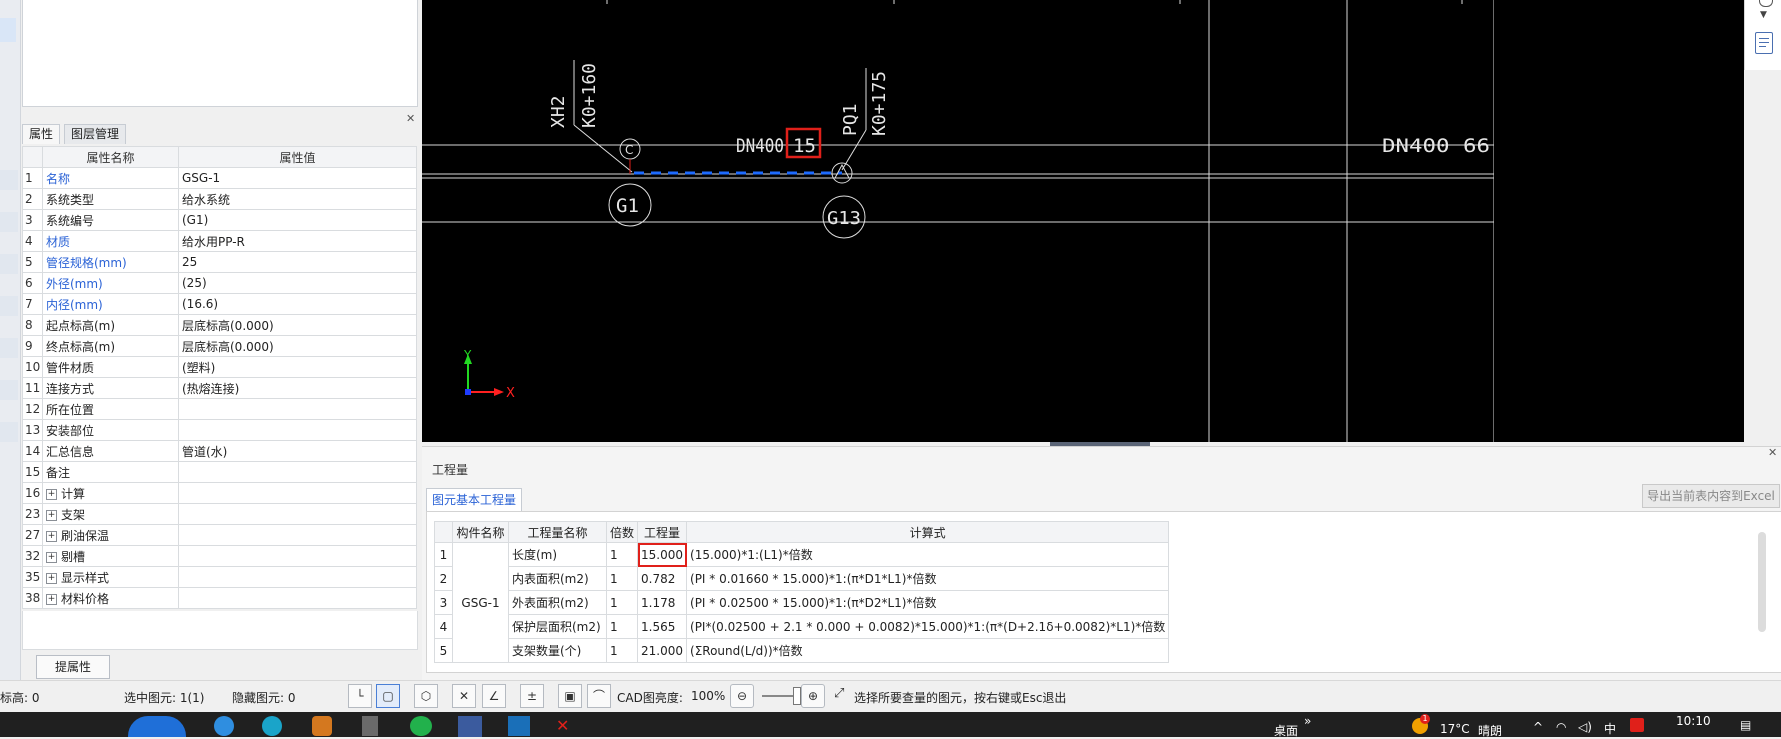 This screenshot has width=1781, height=739. What do you see at coordinates (1286, 730) in the screenshot?
I see `taskbar-desktop-label: 桌面` at bounding box center [1286, 730].